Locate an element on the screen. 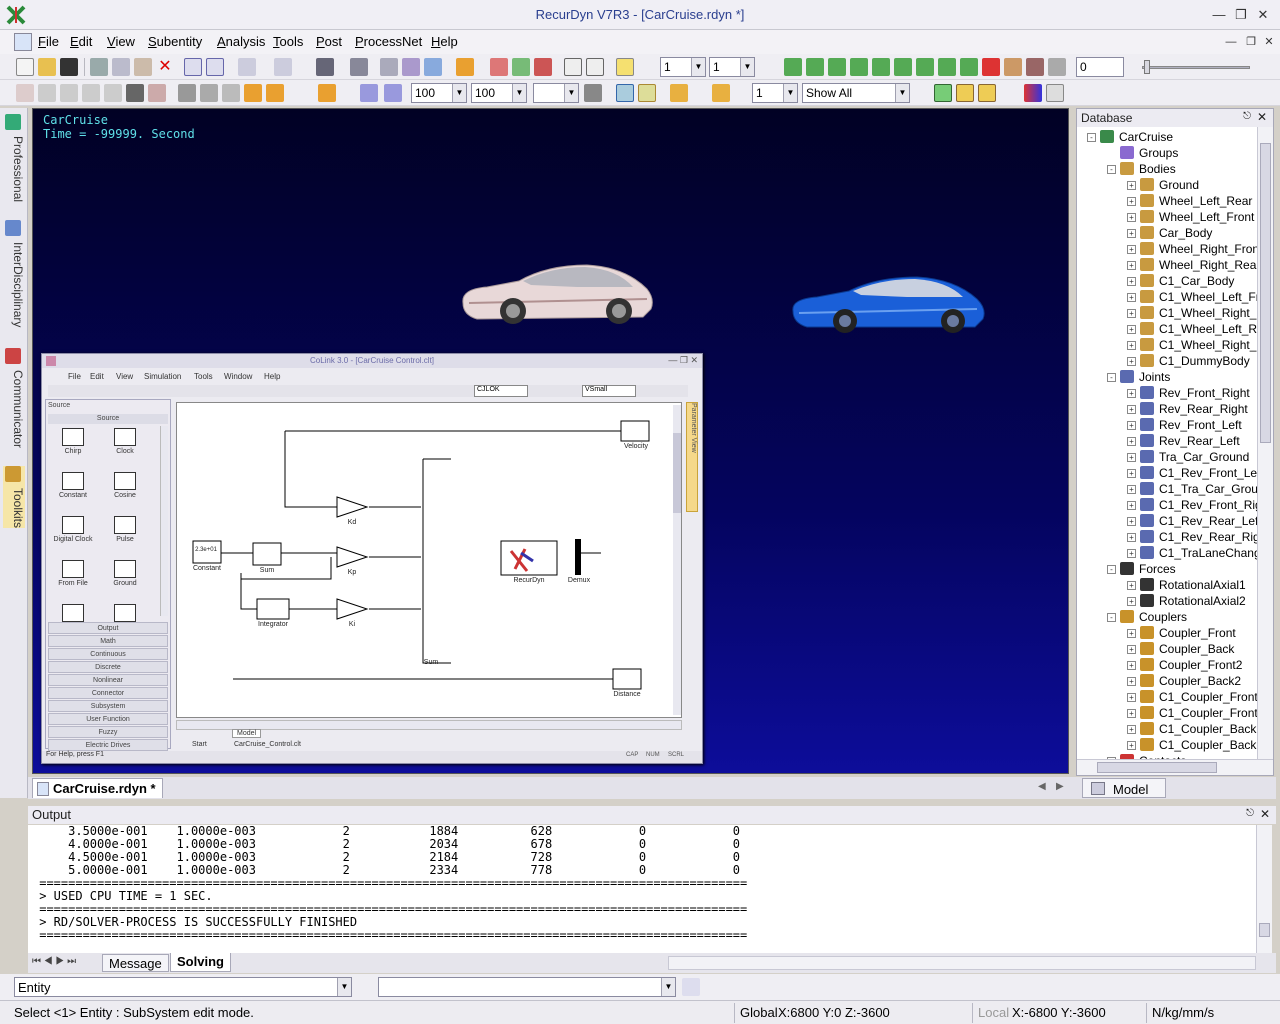 The height and width of the screenshot is (1024, 1280). palette-digital-clock: Digital Clock is located at coordinates (73, 529).